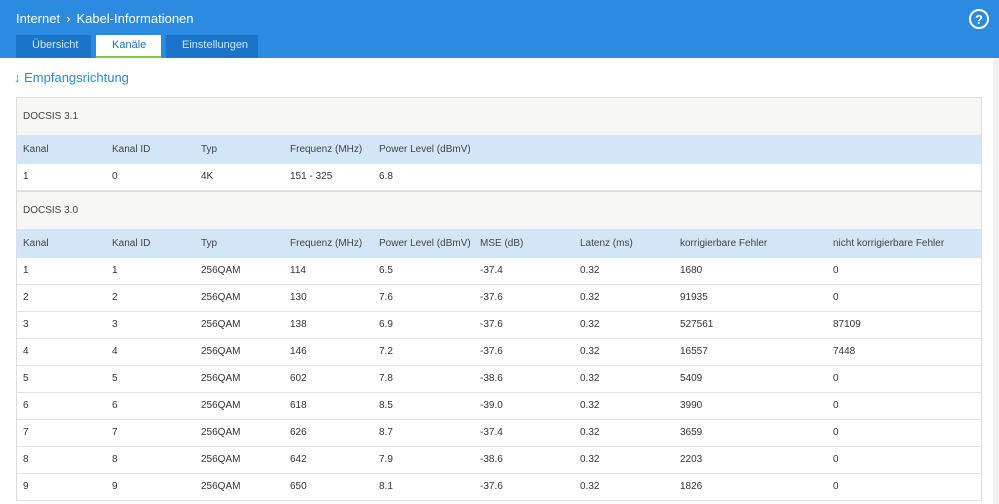 This screenshot has width=999, height=504. I want to click on arrow-down-icon: ↓, so click(17, 77).